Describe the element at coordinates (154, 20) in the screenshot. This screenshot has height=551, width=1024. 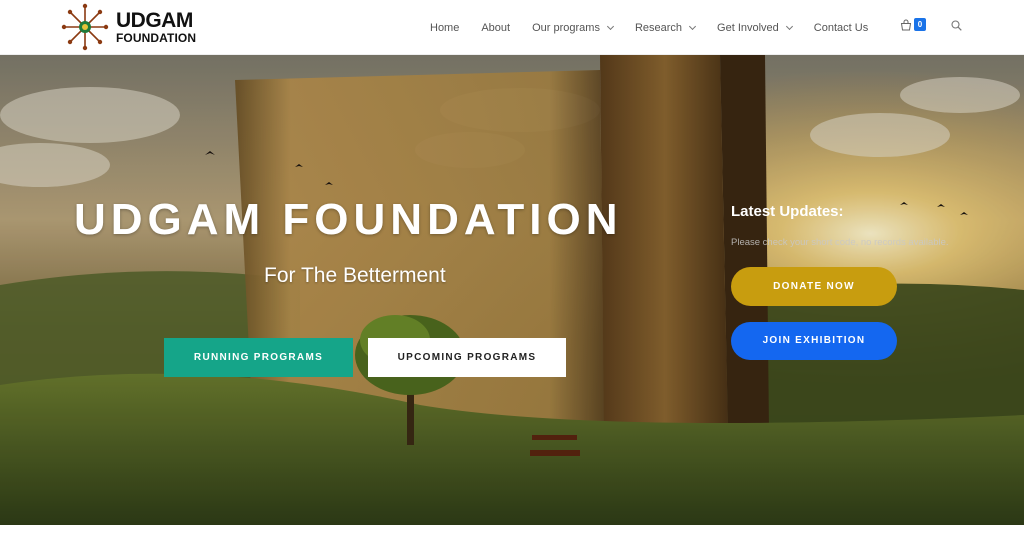
I see `logo-title: UDGAM` at that location.